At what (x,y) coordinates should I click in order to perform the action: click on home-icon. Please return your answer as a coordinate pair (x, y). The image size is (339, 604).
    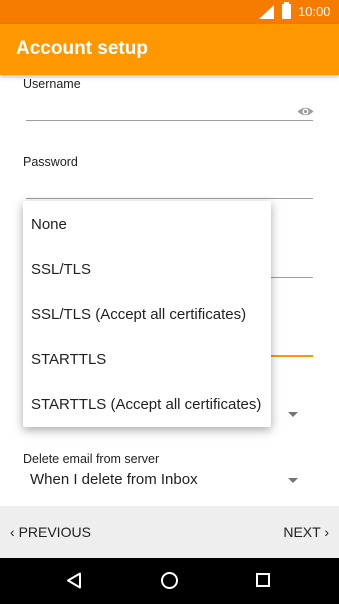
    Looking at the image, I should click on (169, 580).